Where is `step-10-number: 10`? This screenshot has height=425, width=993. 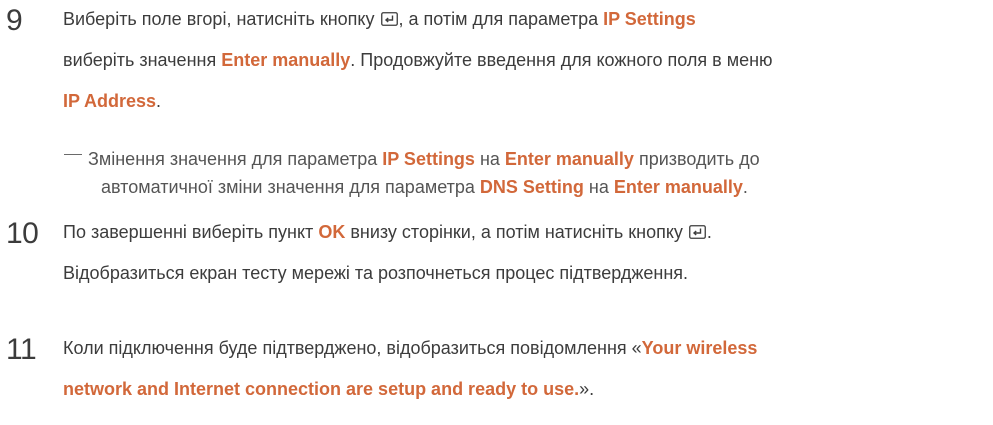
step-10-number: 10 is located at coordinates (22, 233).